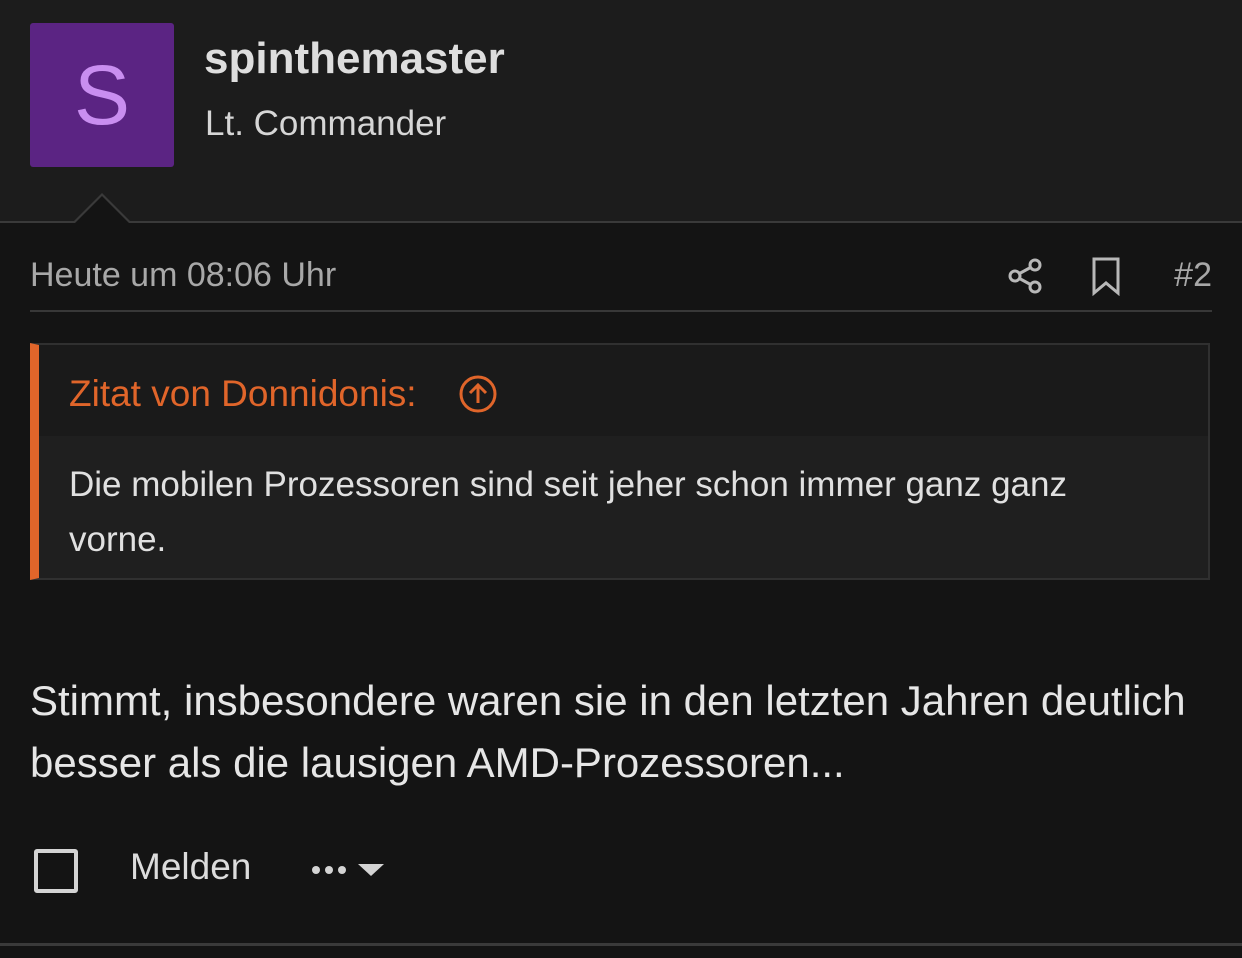 The image size is (1242, 958). I want to click on username-link: spinthemaster, so click(354, 59).